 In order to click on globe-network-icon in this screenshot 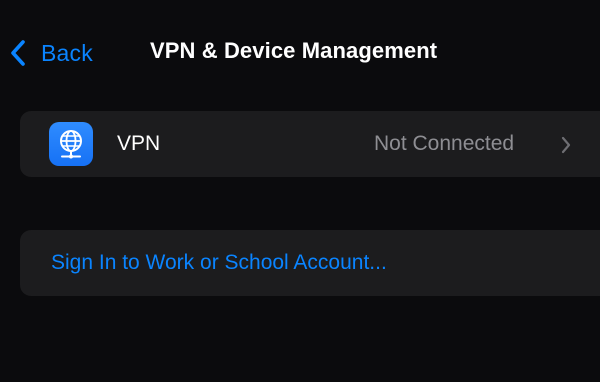, I will do `click(71, 144)`.